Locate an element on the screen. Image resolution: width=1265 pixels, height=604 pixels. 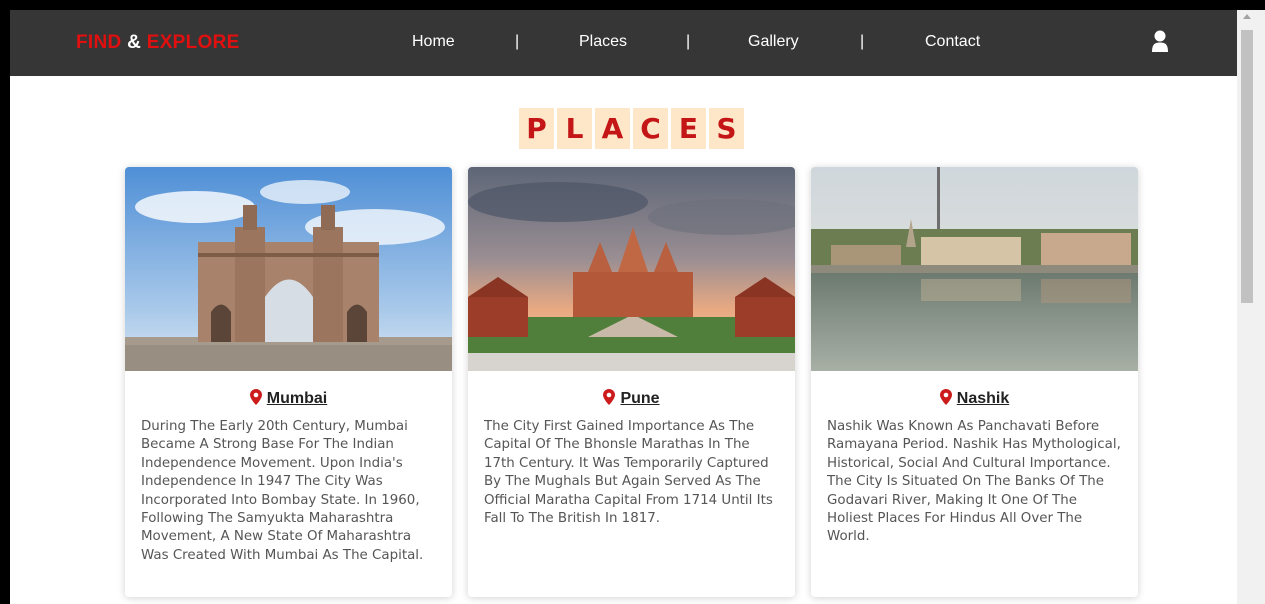
user-icon is located at coordinates (1160, 42).